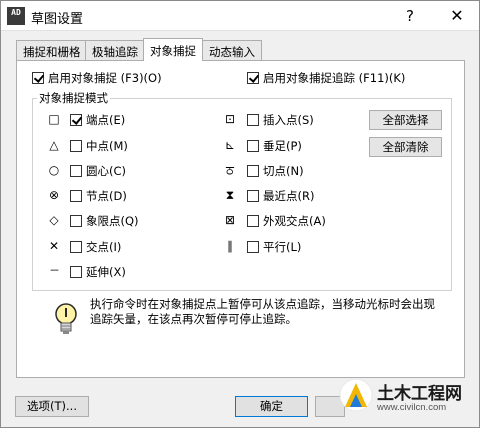 The image size is (480, 429). What do you see at coordinates (230, 220) in the screenshot?
I see `apparent-intersection-marker-icon: ⊠` at bounding box center [230, 220].